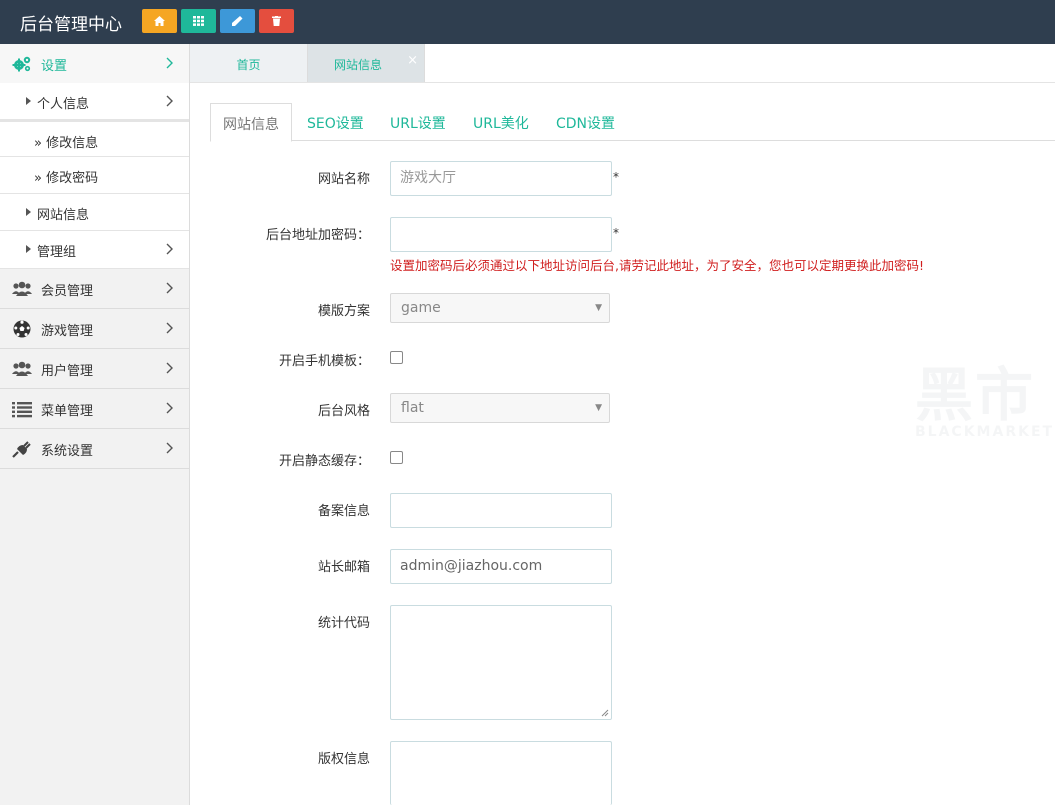 Image resolution: width=1055 pixels, height=805 pixels. I want to click on template-select: game ▼, so click(500, 308).